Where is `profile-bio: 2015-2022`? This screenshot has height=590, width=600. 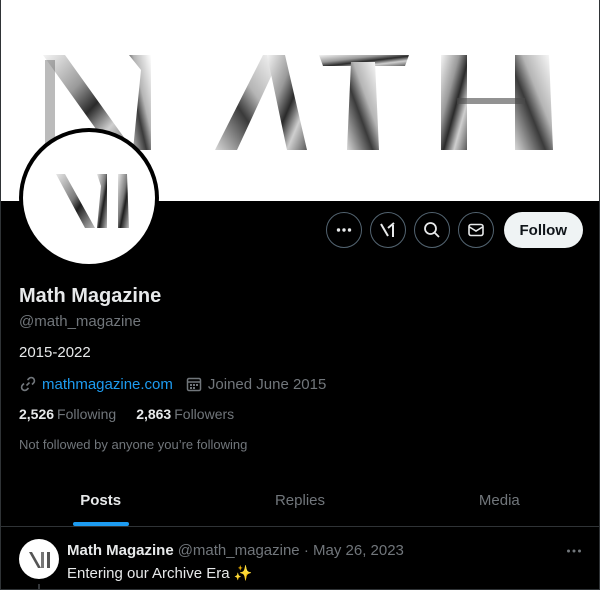
profile-bio: 2015-2022 is located at coordinates (55, 352).